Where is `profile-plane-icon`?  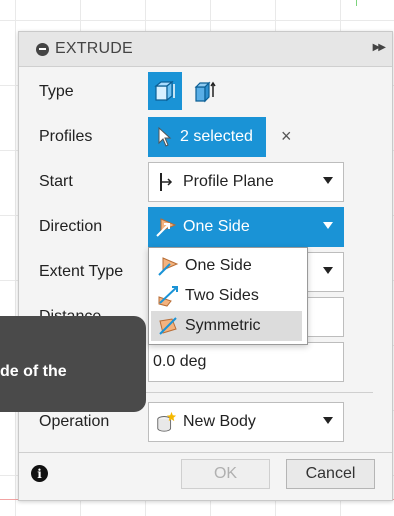 profile-plane-icon is located at coordinates (166, 182).